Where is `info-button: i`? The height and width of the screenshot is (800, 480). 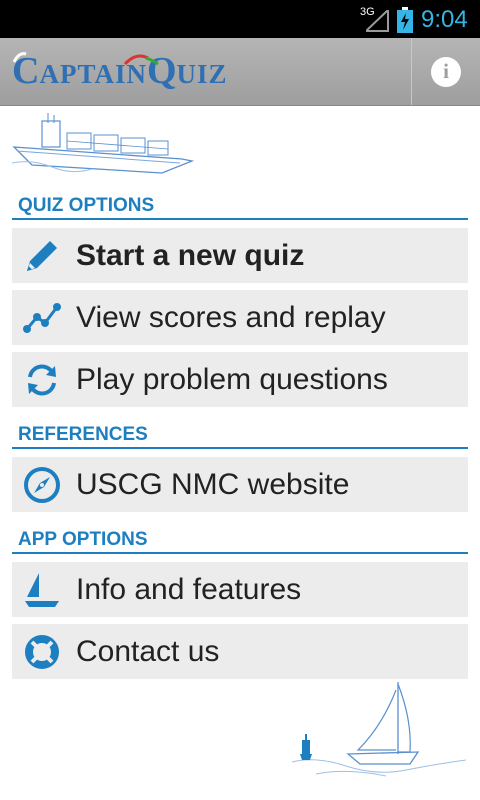
info-button: i is located at coordinates (446, 71).